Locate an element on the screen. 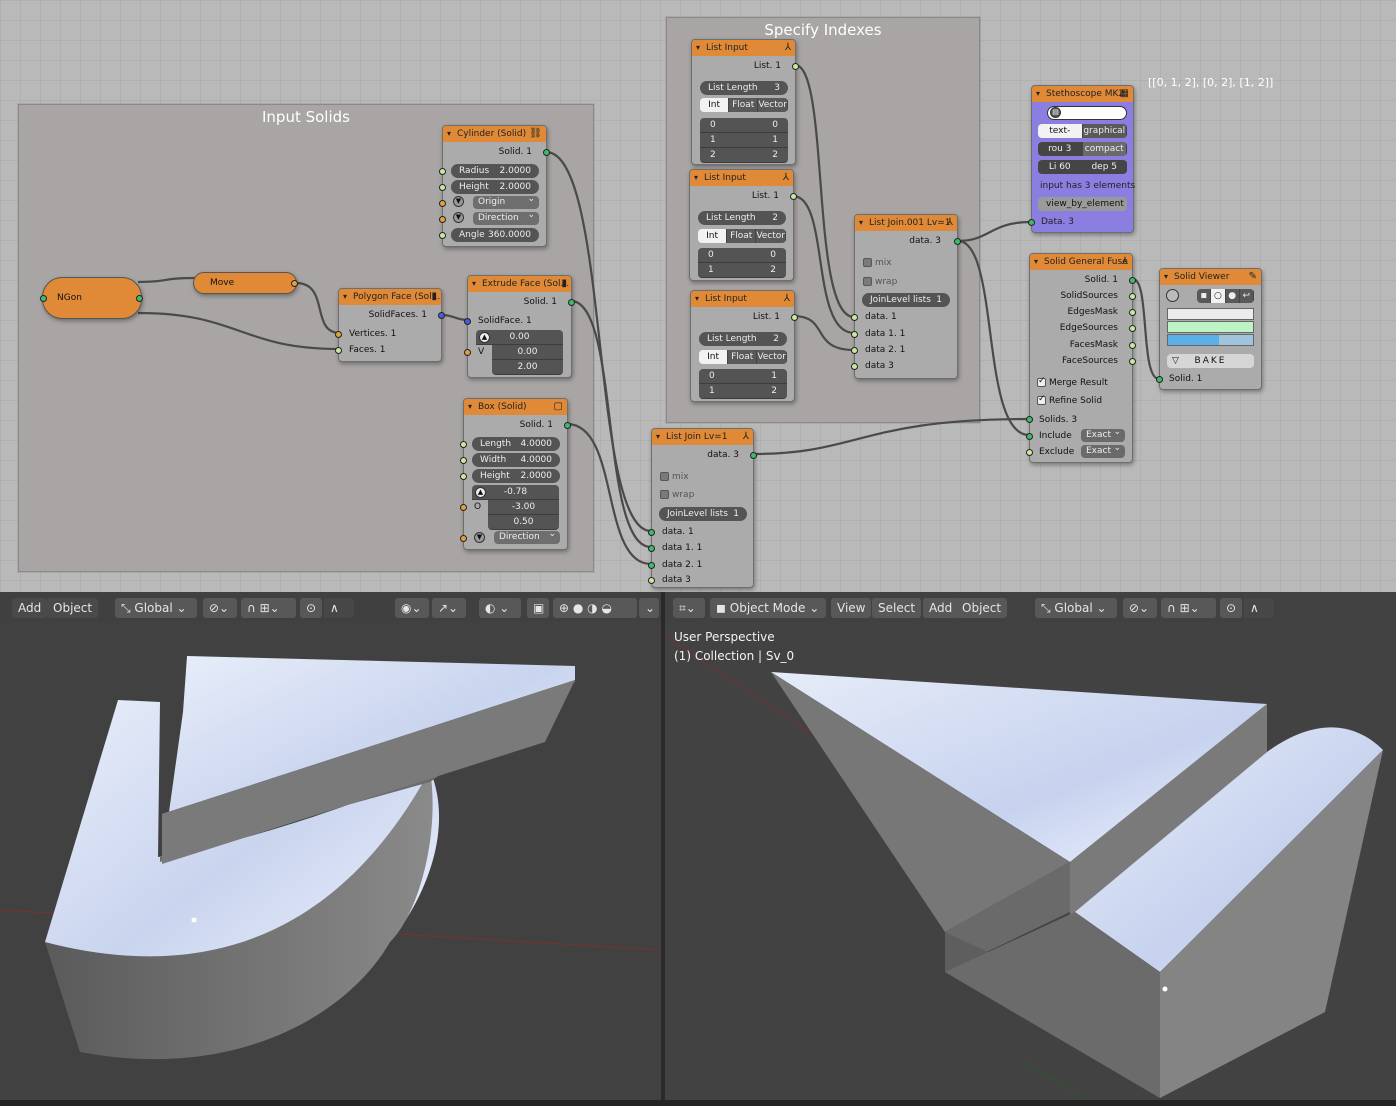 Image resolution: width=1396 pixels, height=1106 pixels. vector-z-field: 2.00 is located at coordinates (527, 367).